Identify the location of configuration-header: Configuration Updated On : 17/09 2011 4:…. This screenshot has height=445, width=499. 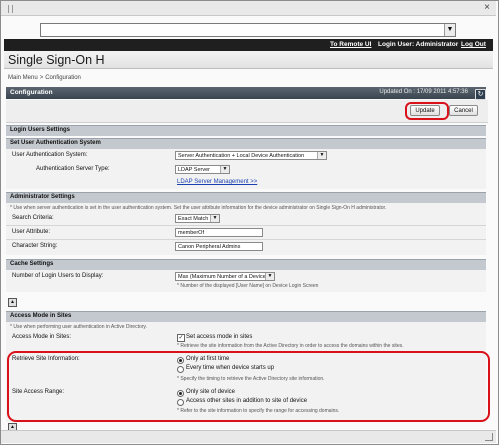
(246, 93).